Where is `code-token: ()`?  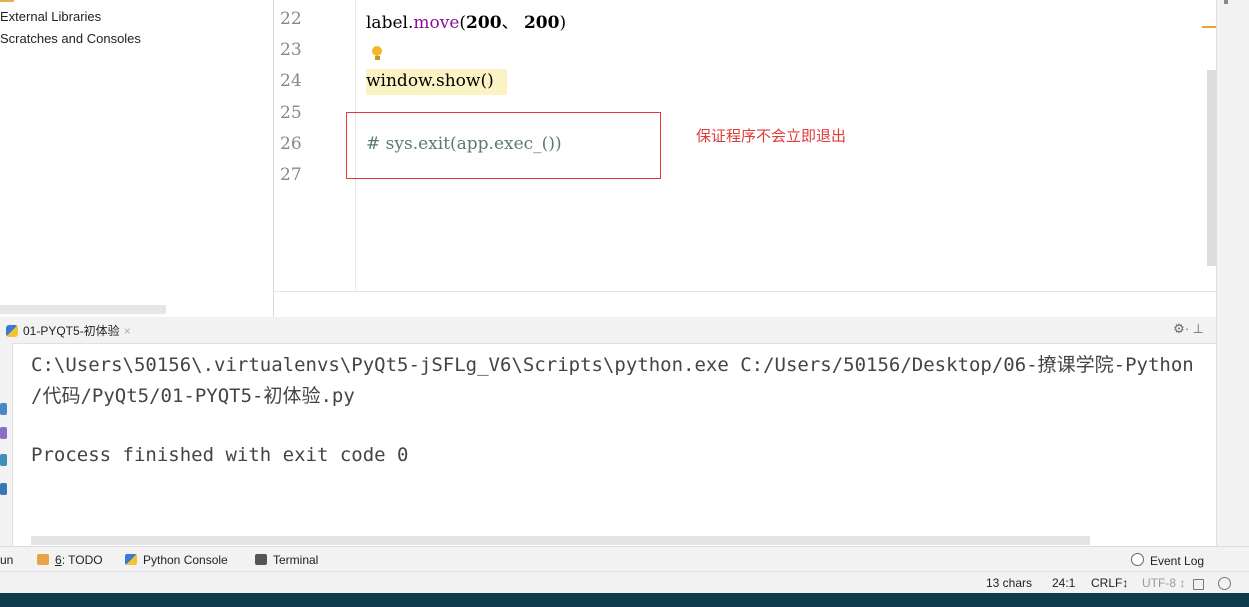 code-token: () is located at coordinates (487, 81).